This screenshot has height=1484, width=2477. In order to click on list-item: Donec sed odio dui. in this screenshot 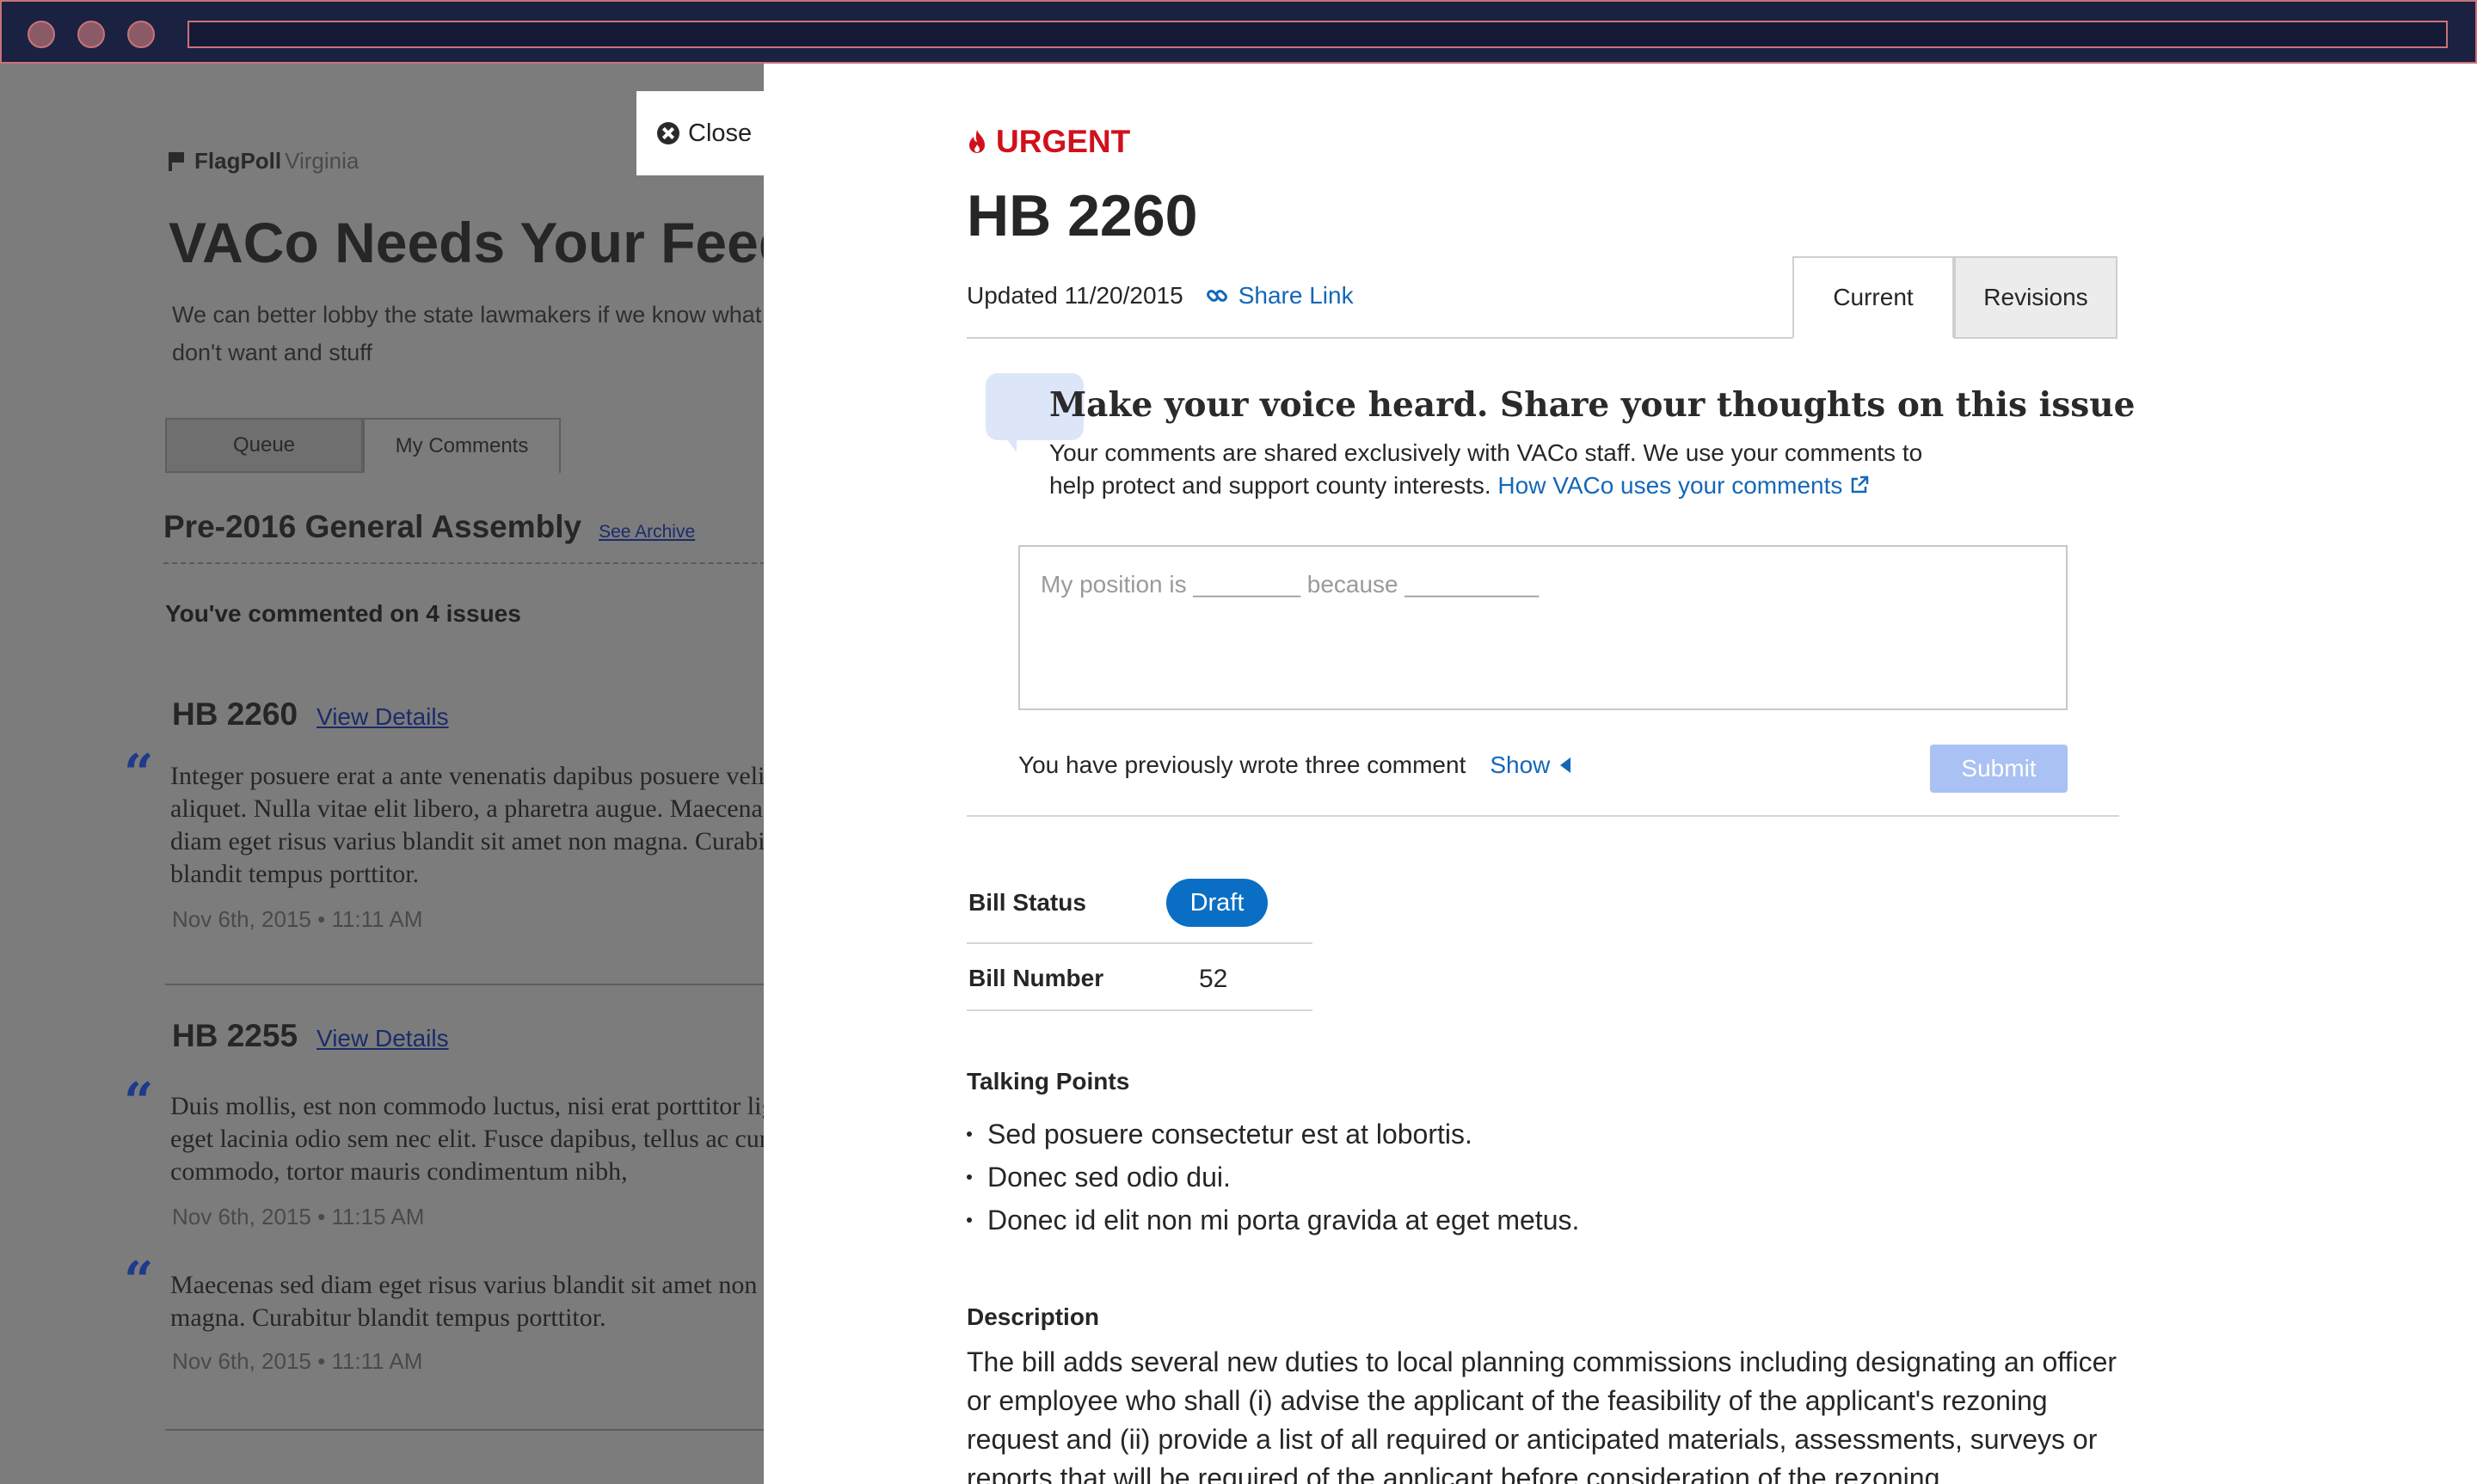, I will do `click(1273, 1177)`.